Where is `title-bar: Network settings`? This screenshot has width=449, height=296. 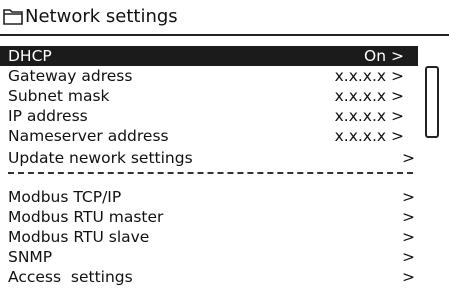 title-bar: Network settings is located at coordinates (224, 18).